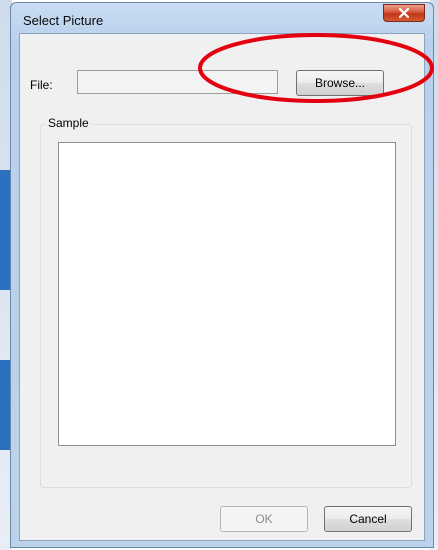 The height and width of the screenshot is (550, 438). I want to click on title-bar: Select Picture, so click(222, 17).